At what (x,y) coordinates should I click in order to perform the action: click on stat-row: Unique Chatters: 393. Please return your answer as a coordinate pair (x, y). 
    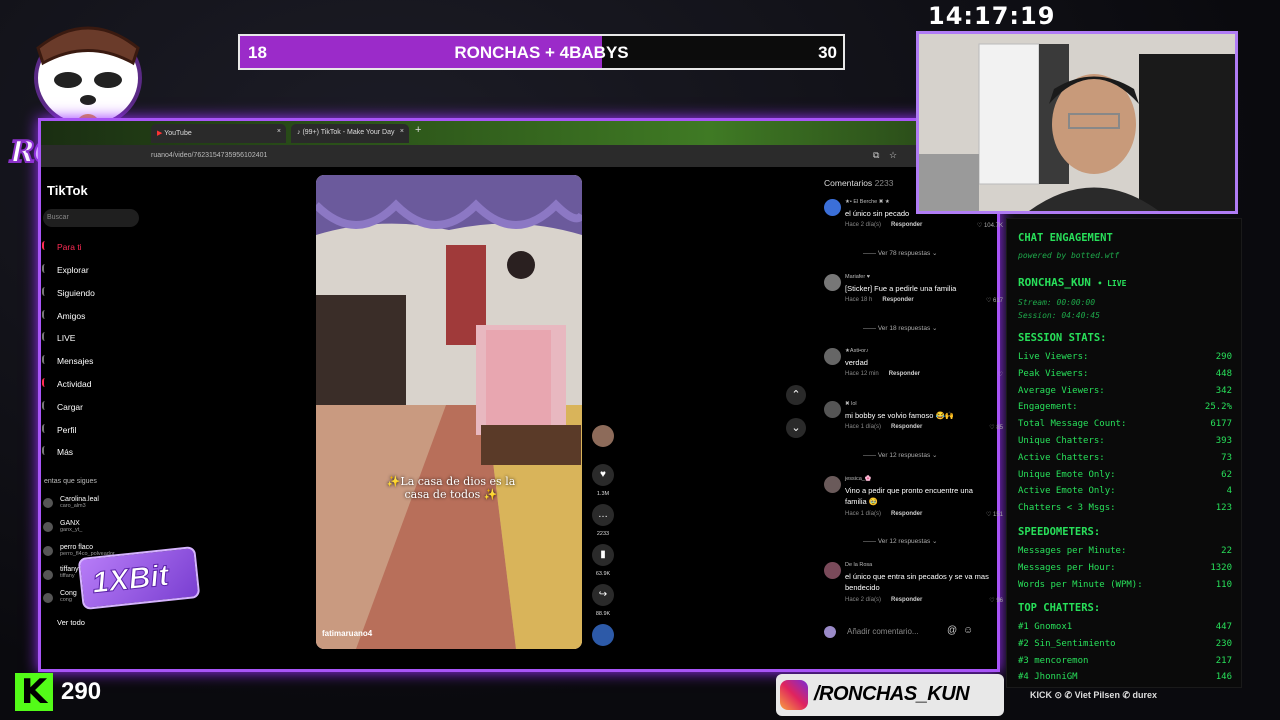
    Looking at the image, I should click on (1125, 441).